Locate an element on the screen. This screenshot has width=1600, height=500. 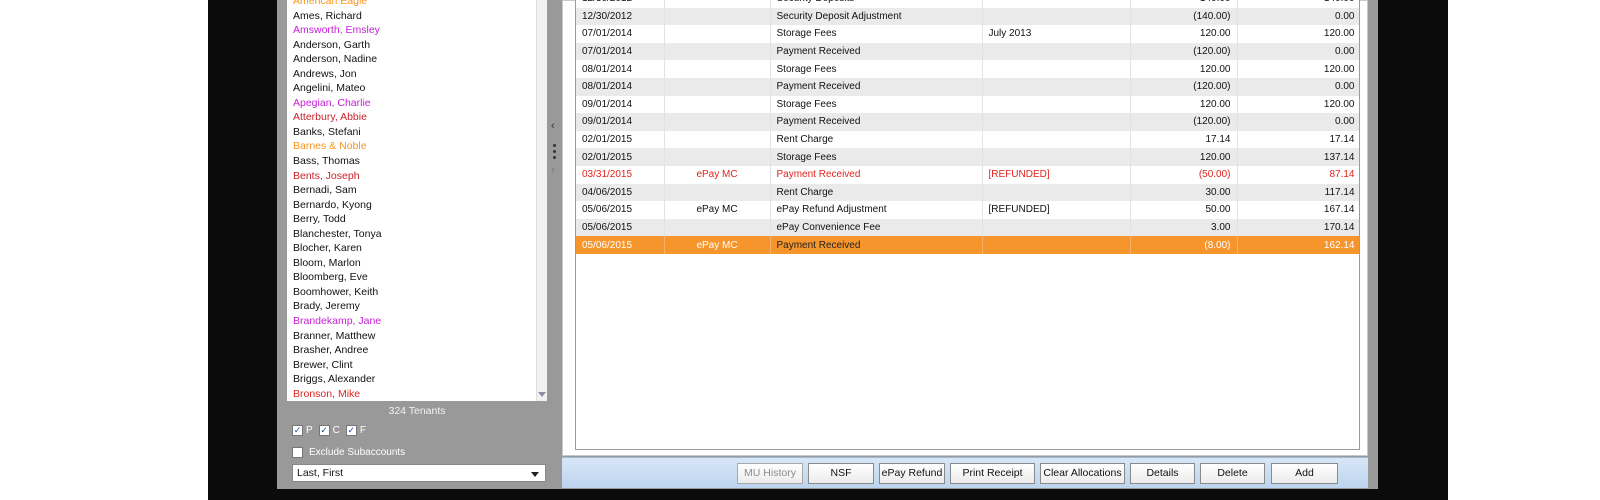
sort-order-select: Last, First is located at coordinates (419, 473).